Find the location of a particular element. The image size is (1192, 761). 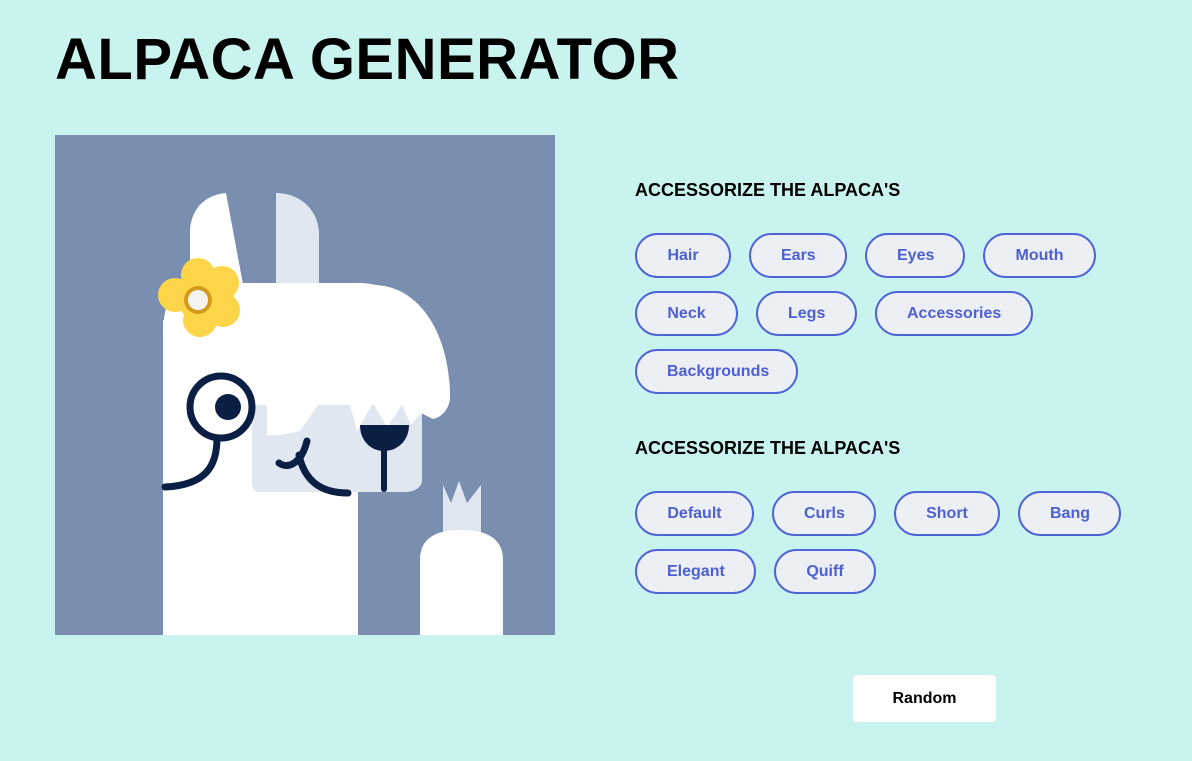

style-heading: ACCESSORIZE THE ALPACA'S is located at coordinates (768, 448).